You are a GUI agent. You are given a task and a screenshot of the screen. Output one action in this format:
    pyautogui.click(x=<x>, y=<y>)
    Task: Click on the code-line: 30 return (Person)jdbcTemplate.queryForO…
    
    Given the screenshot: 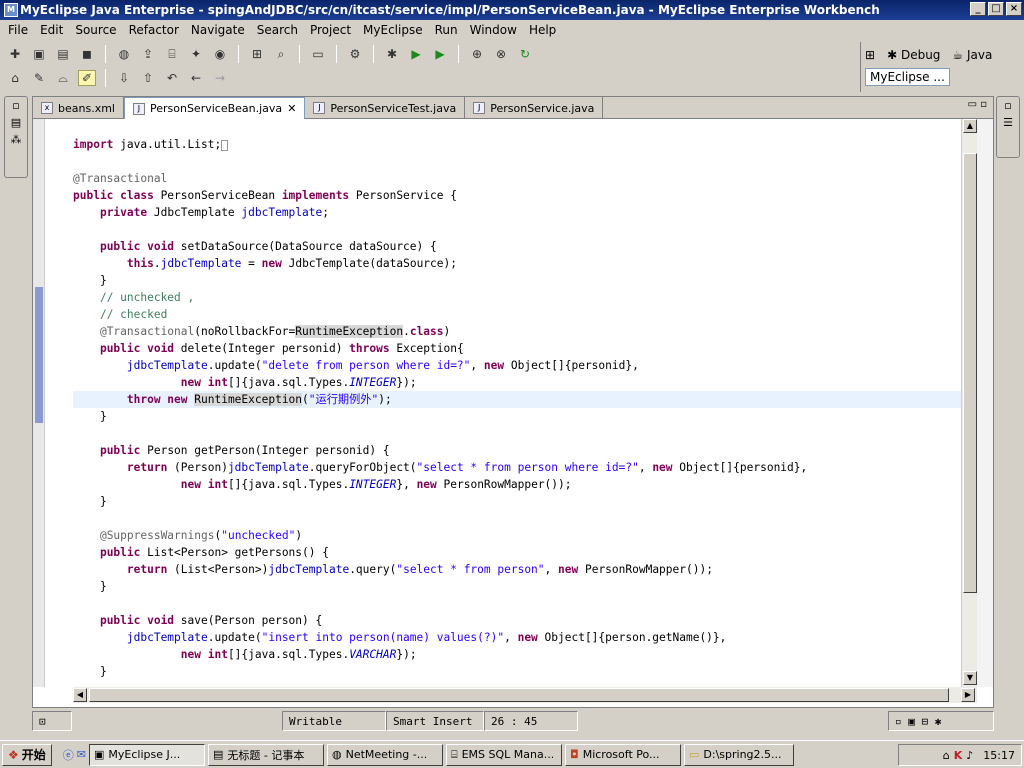 What is the action you would take?
    pyautogui.click(x=517, y=467)
    